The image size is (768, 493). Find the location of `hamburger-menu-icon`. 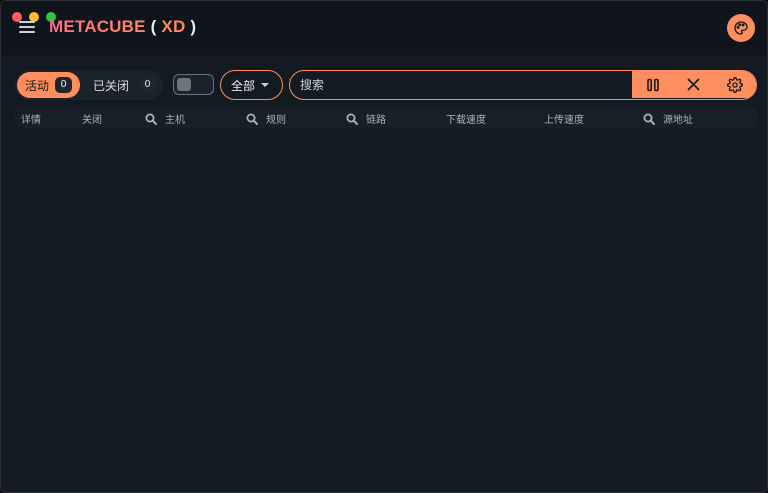

hamburger-menu-icon is located at coordinates (27, 27).